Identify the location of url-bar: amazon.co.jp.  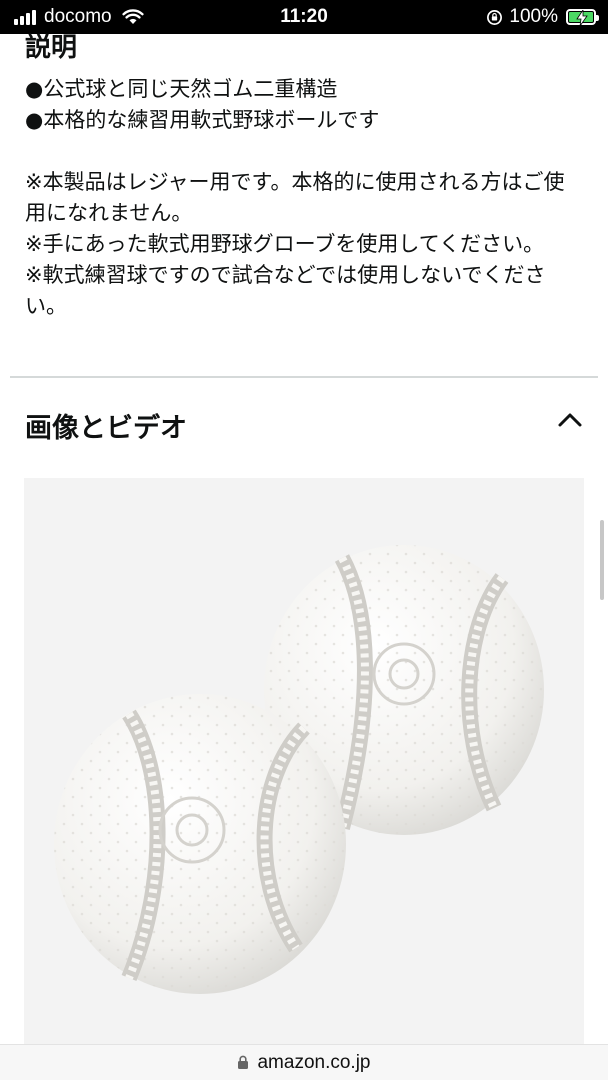
(304, 1062).